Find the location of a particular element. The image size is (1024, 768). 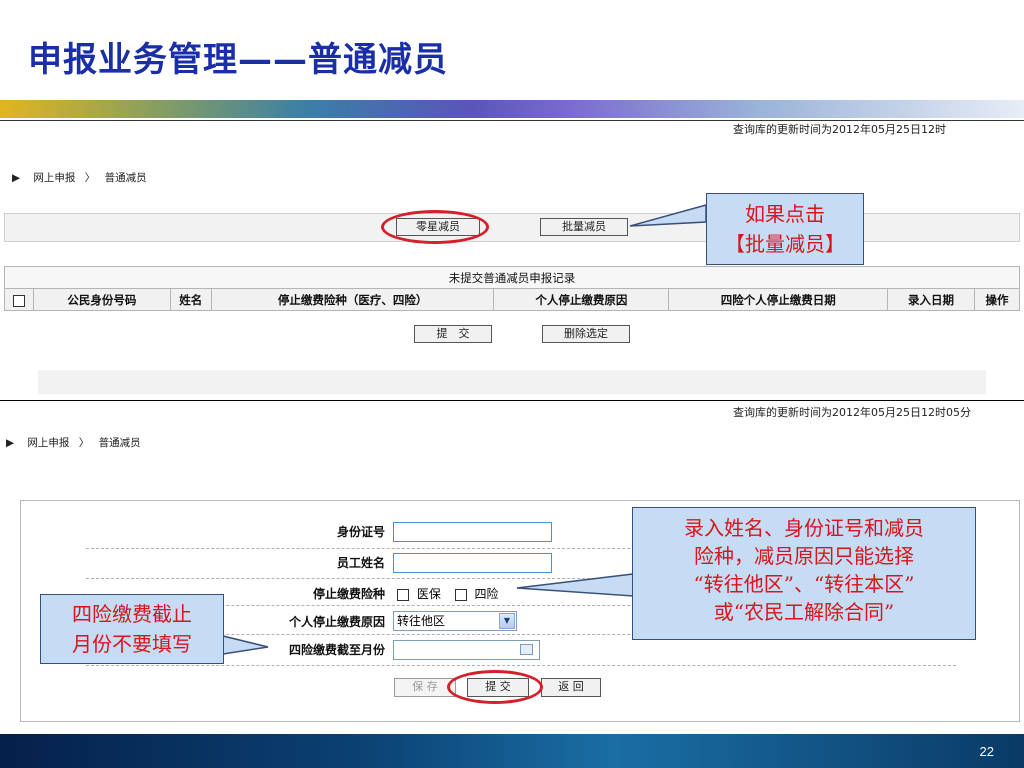

batch-callout-pointer is located at coordinates (668, 215).